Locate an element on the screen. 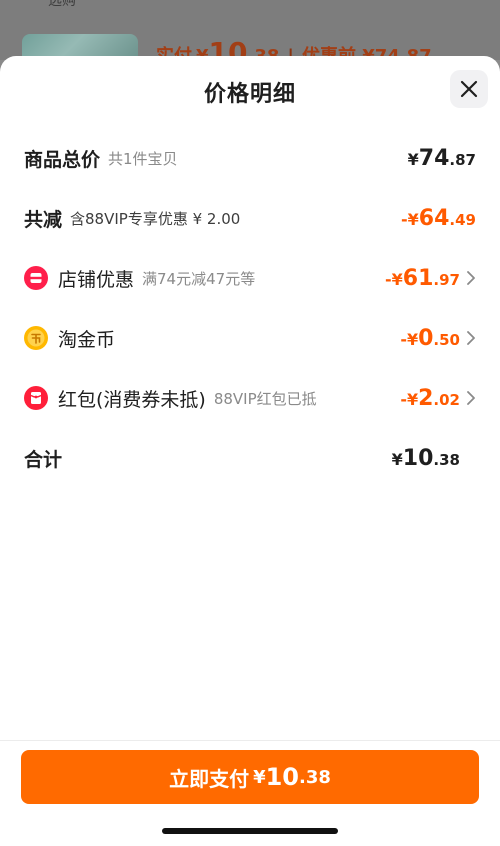  store-coupon-icon is located at coordinates (36, 278).